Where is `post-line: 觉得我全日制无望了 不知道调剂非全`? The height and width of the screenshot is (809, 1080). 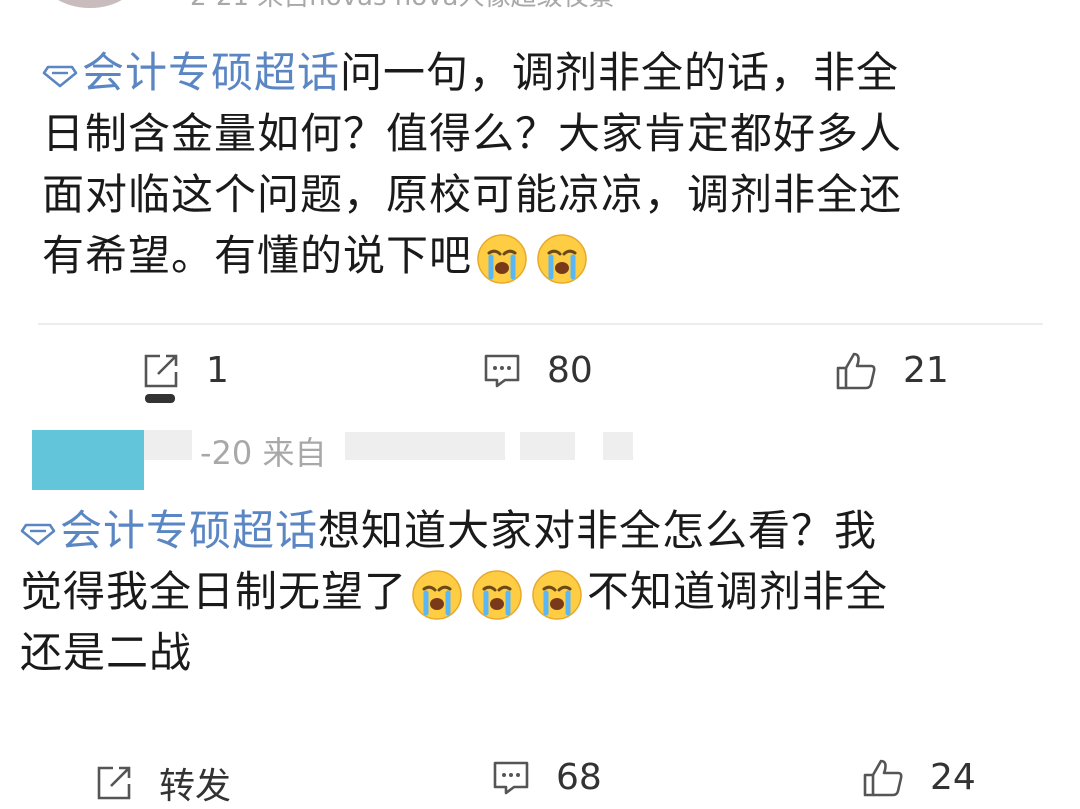
post-line: 觉得我全日制无望了 不知道调剂非全 is located at coordinates (545, 591).